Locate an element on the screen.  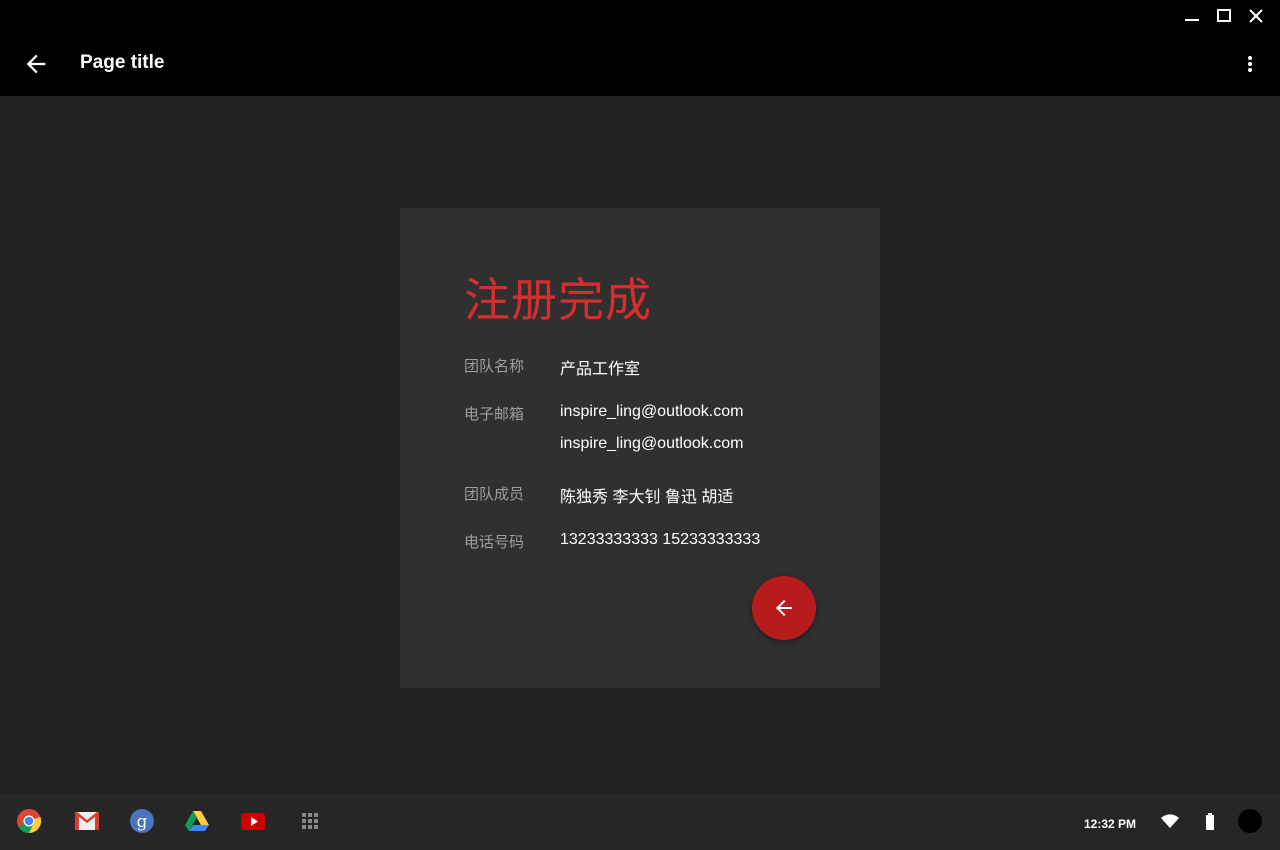
google-search-icon: g is located at coordinates (142, 821).